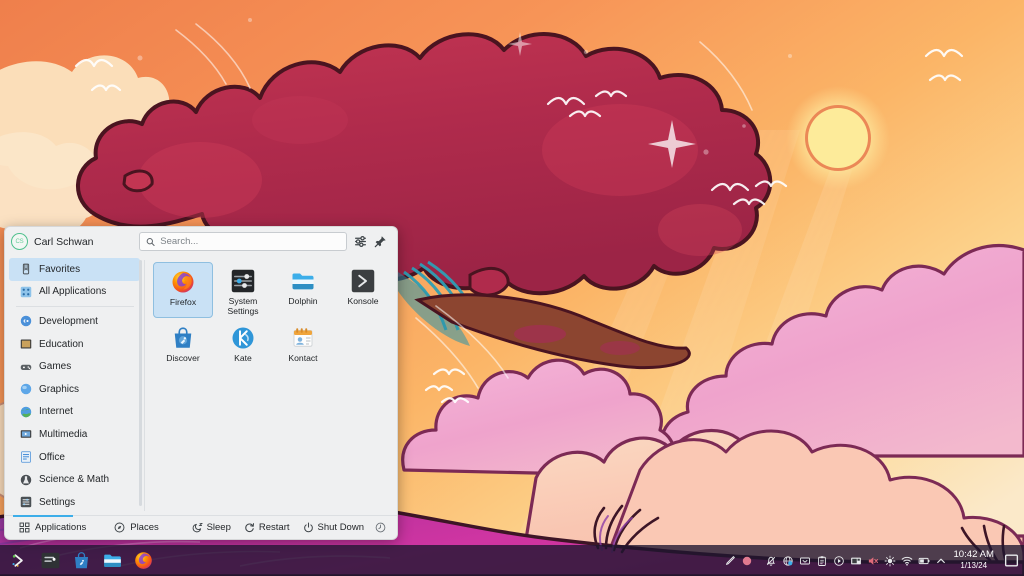 The width and height of the screenshot is (1024, 576). What do you see at coordinates (136, 527) in the screenshot?
I see `tab-places: Places` at bounding box center [136, 527].